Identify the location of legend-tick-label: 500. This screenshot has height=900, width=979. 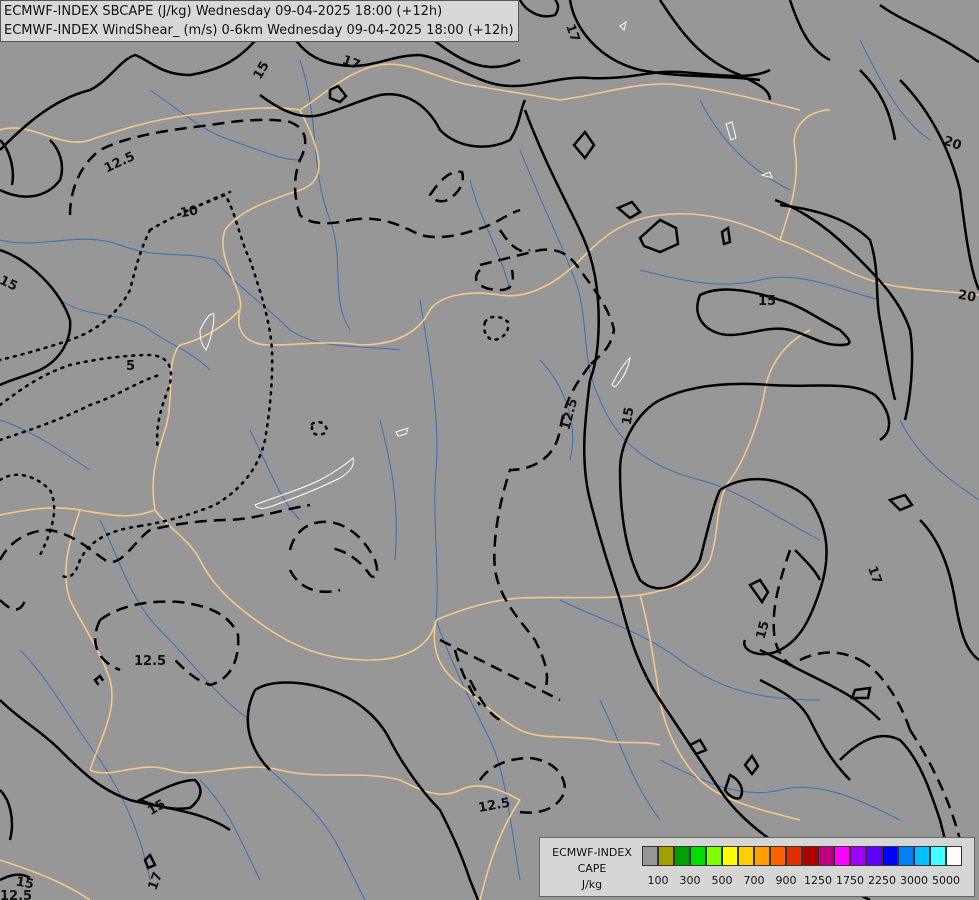
(722, 880).